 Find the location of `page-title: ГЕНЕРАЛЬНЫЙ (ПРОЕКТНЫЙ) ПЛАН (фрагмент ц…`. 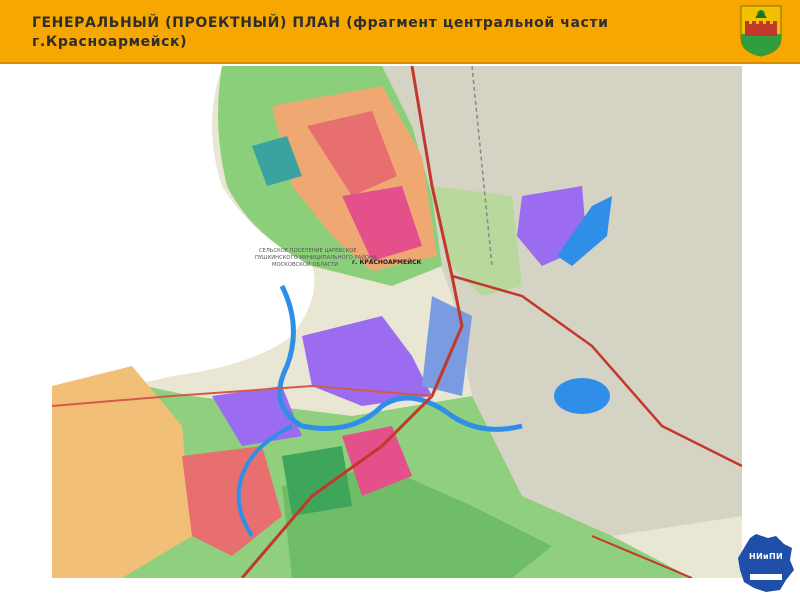

page-title: ГЕНЕРАЛЬНЫЙ (ПРОЕКТНЫЙ) ПЛАН (фрагмент ц… is located at coordinates (320, 32).